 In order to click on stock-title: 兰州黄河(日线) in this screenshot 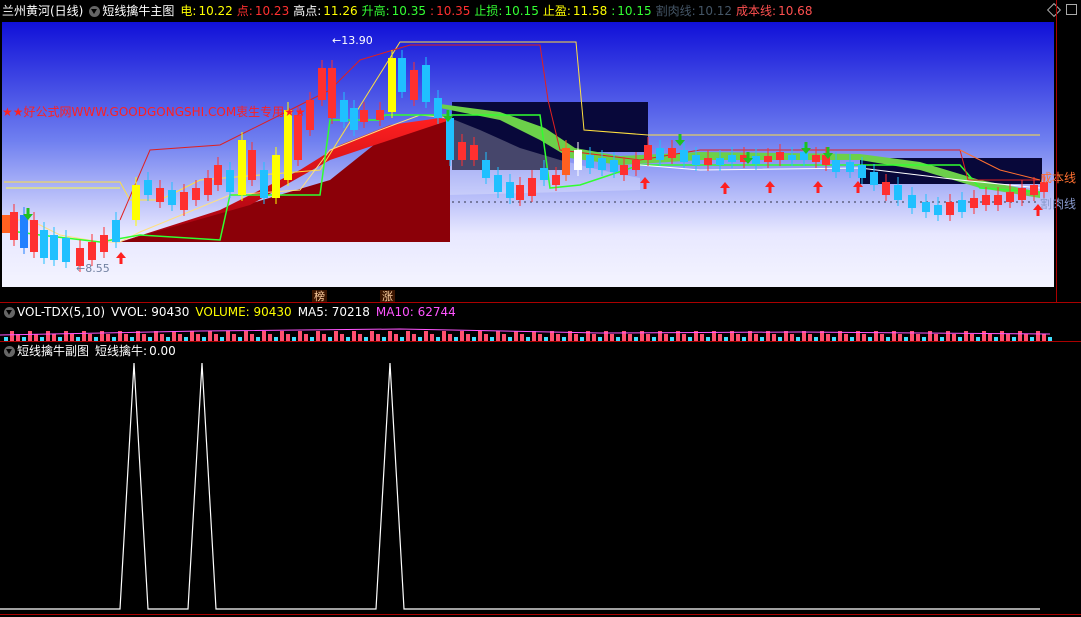, I will do `click(42, 11)`.